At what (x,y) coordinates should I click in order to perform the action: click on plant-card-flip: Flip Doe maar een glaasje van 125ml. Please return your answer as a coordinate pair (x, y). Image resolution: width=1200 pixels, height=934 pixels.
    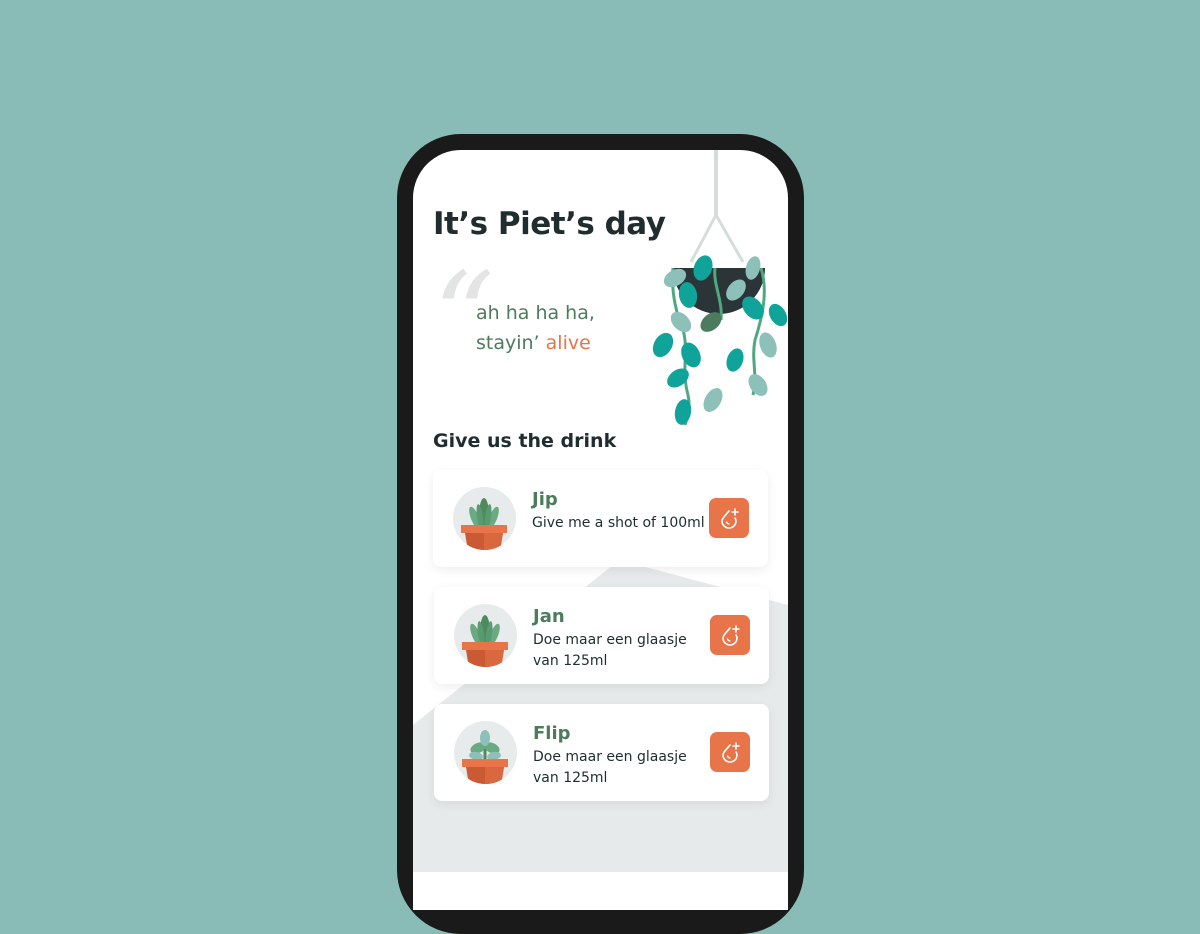
    Looking at the image, I should click on (601, 752).